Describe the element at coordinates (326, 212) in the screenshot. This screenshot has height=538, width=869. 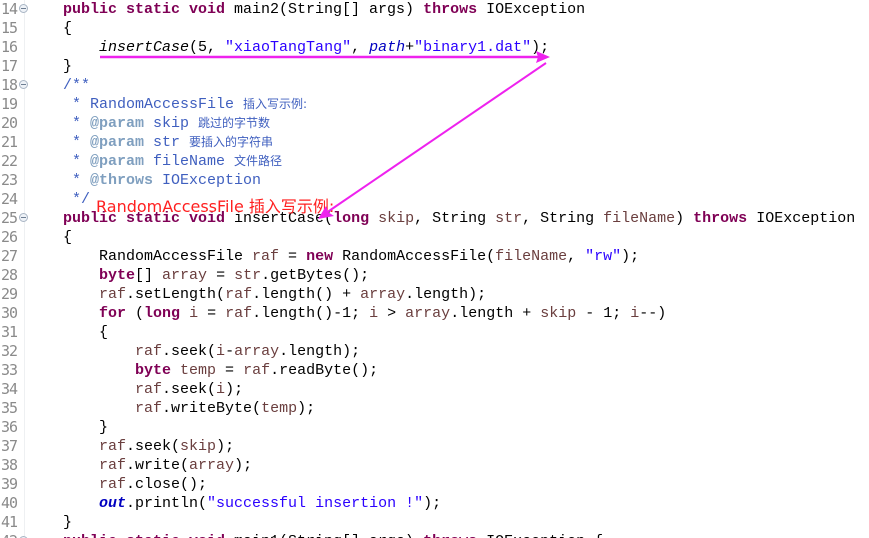
I see `arrowhead-down-left` at that location.